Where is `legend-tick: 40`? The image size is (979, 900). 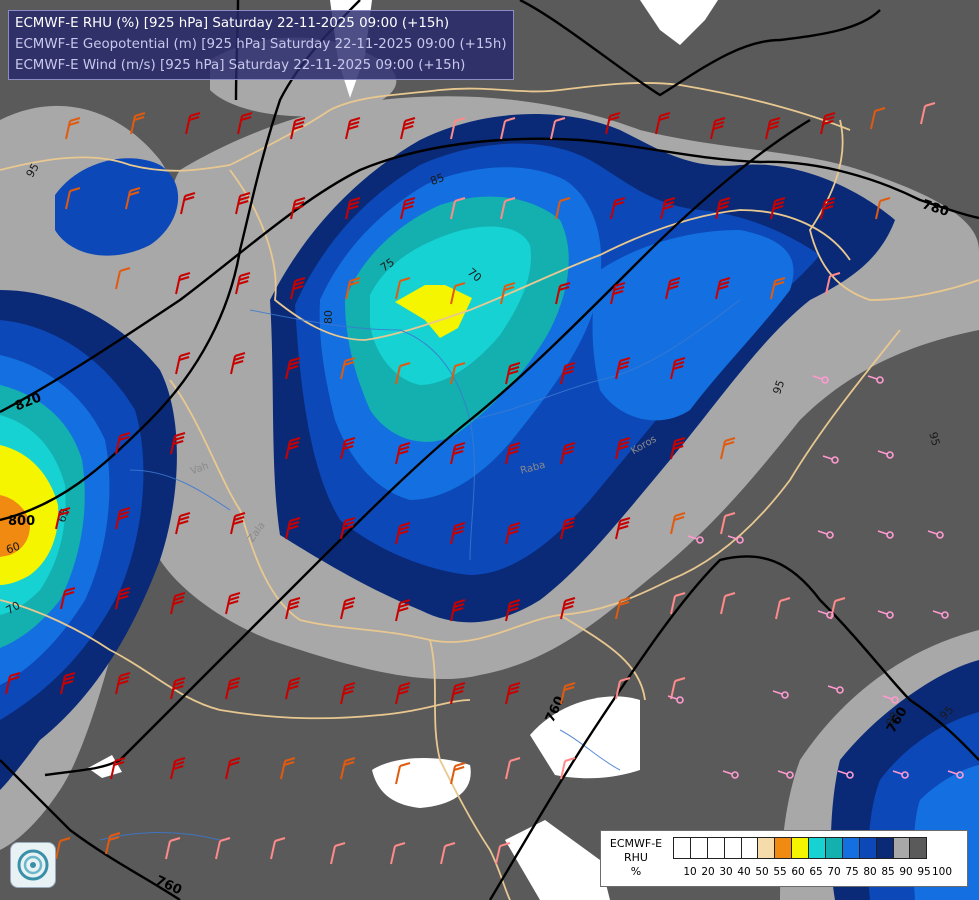 legend-tick: 40 is located at coordinates (744, 872).